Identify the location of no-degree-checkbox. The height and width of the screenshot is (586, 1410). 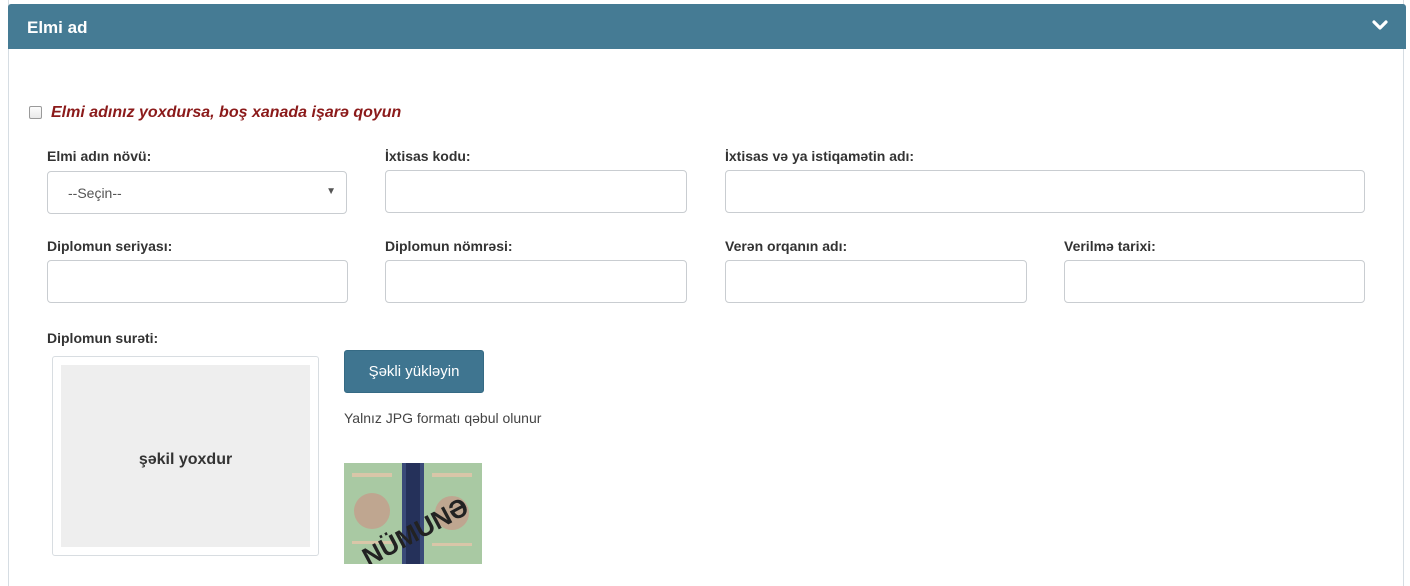
(35, 112).